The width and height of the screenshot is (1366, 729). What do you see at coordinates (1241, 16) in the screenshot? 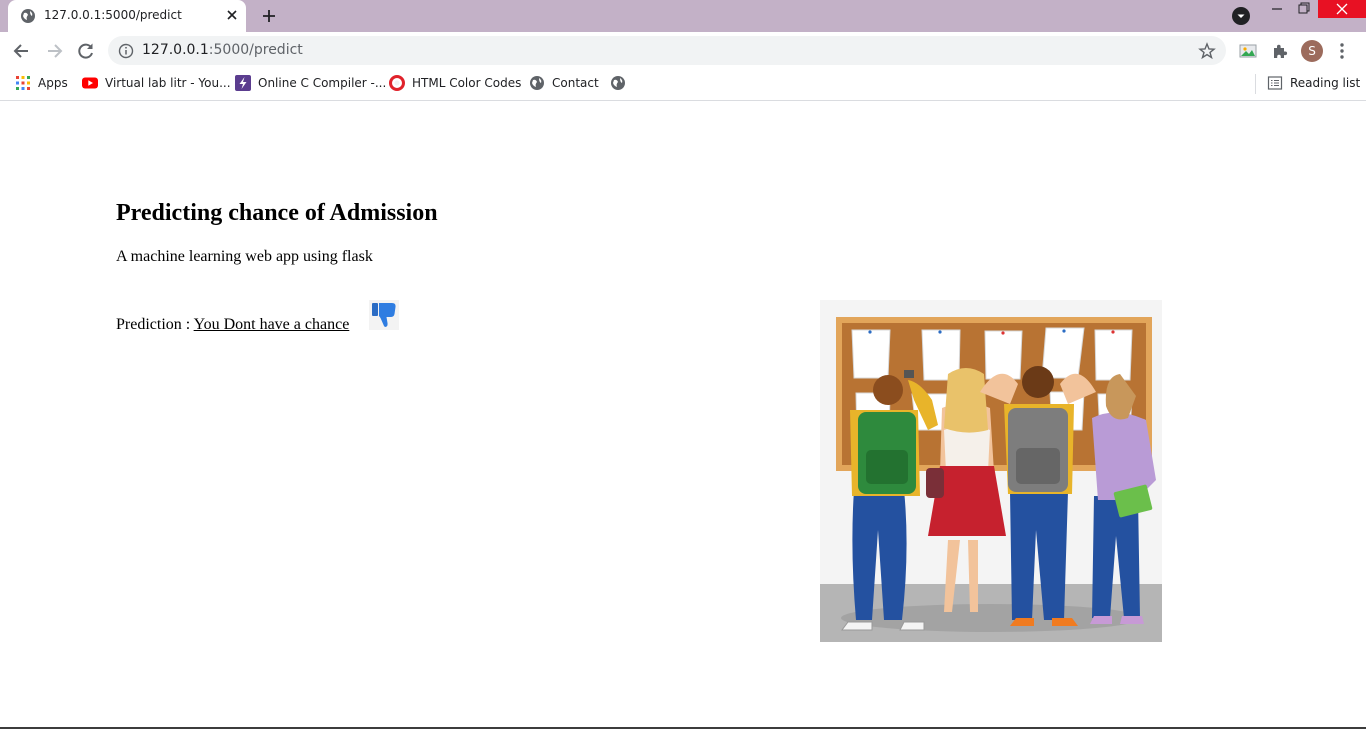
I see `tab-search-icon` at bounding box center [1241, 16].